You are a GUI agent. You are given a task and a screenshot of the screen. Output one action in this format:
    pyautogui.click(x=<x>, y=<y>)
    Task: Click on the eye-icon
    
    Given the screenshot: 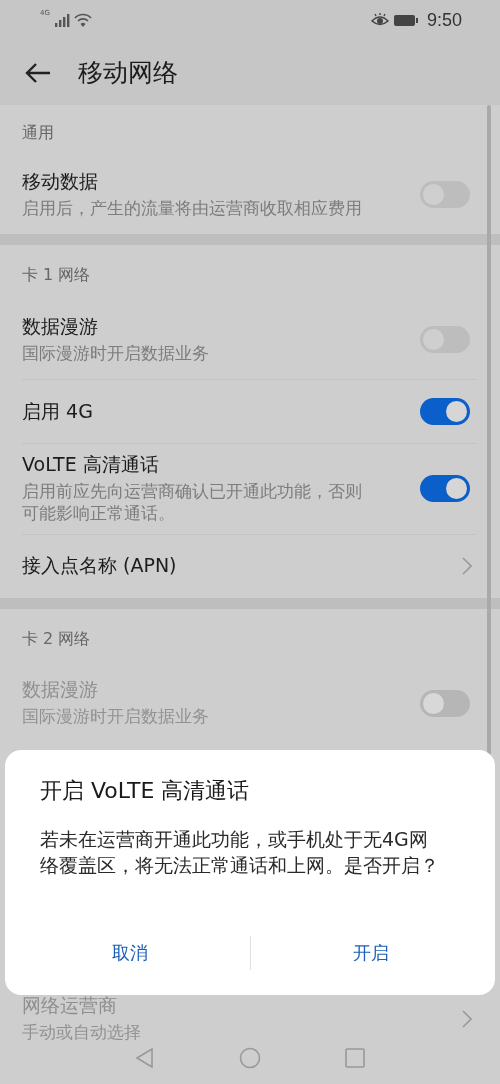 What is the action you would take?
    pyautogui.click(x=379, y=20)
    